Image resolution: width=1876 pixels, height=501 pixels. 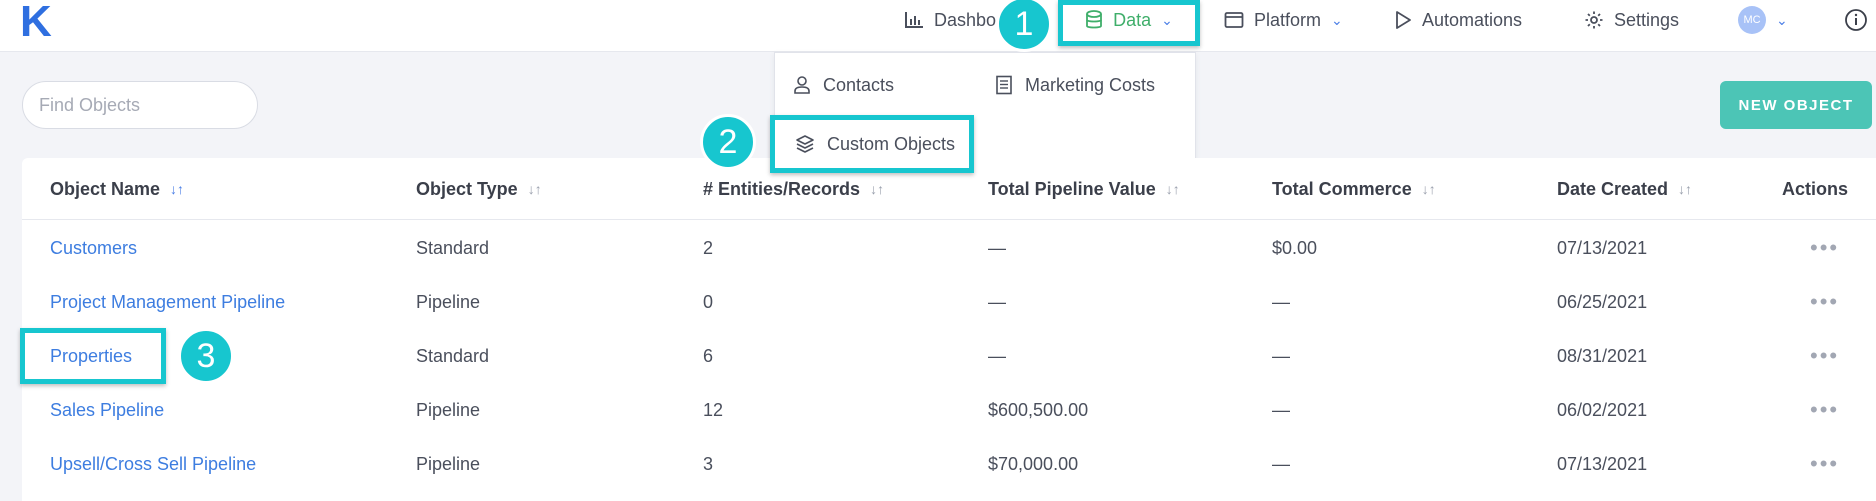 What do you see at coordinates (708, 301) in the screenshot?
I see `entities-cell: 0` at bounding box center [708, 301].